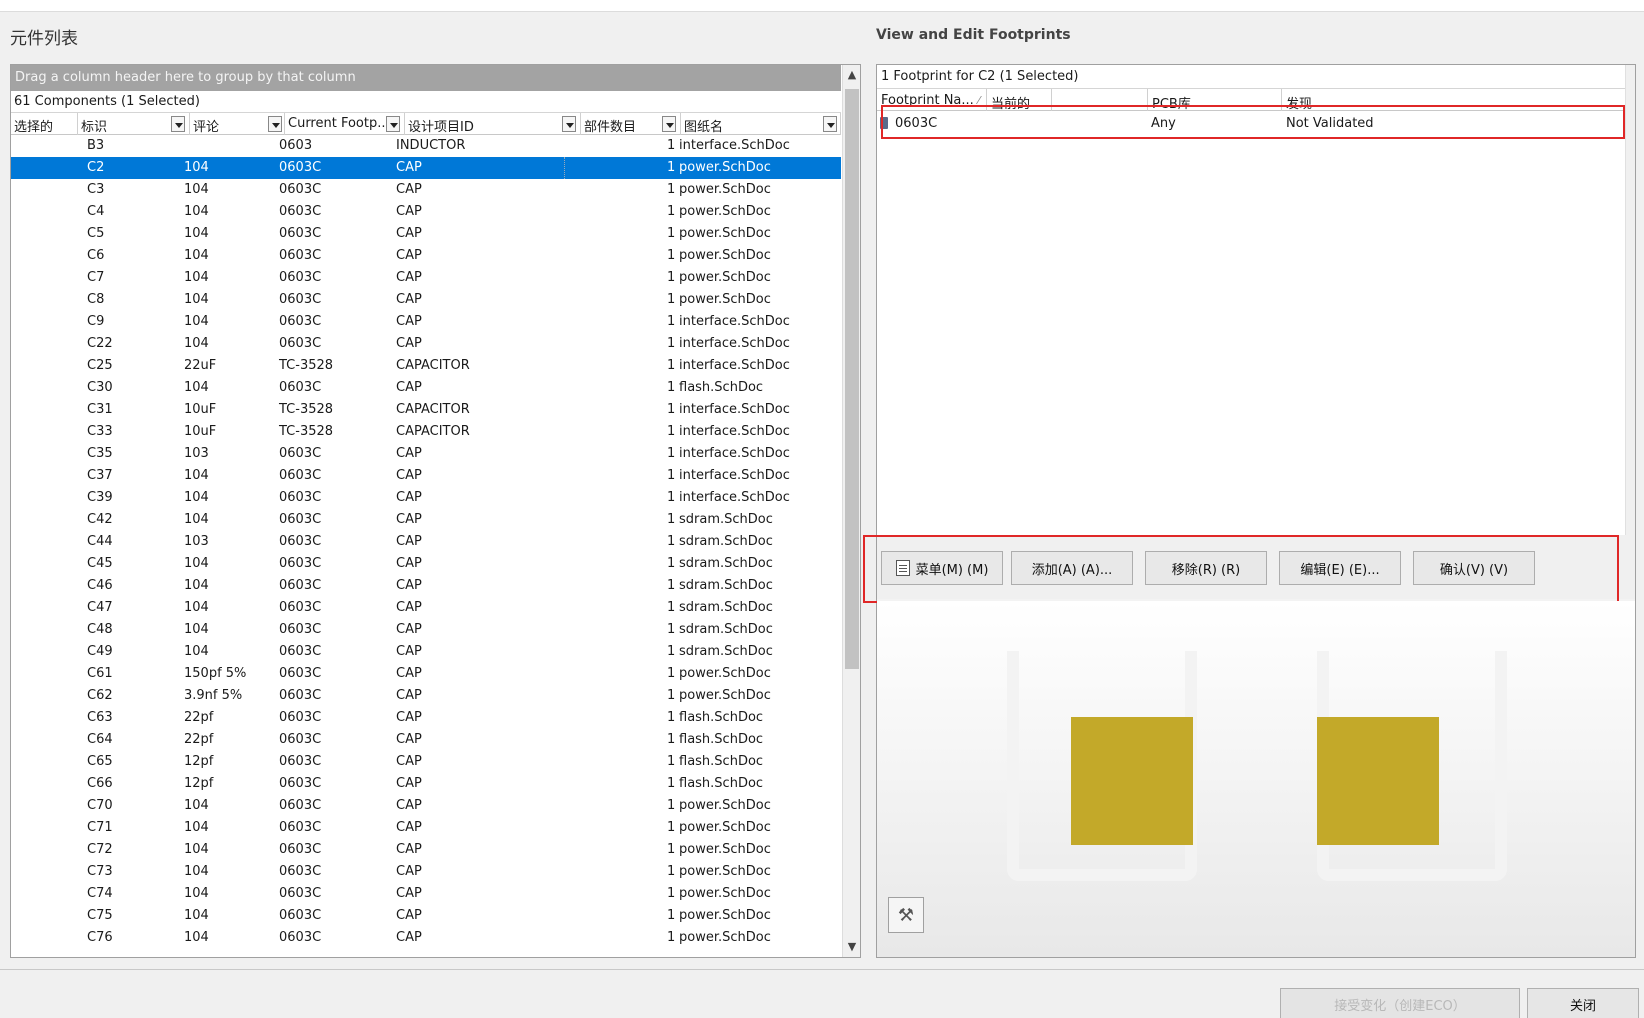 Image resolution: width=1644 pixels, height=1018 pixels. Describe the element at coordinates (426, 564) in the screenshot. I see `table-row: C45 104 0603C CAP 1 sdram.SchDoc` at that location.